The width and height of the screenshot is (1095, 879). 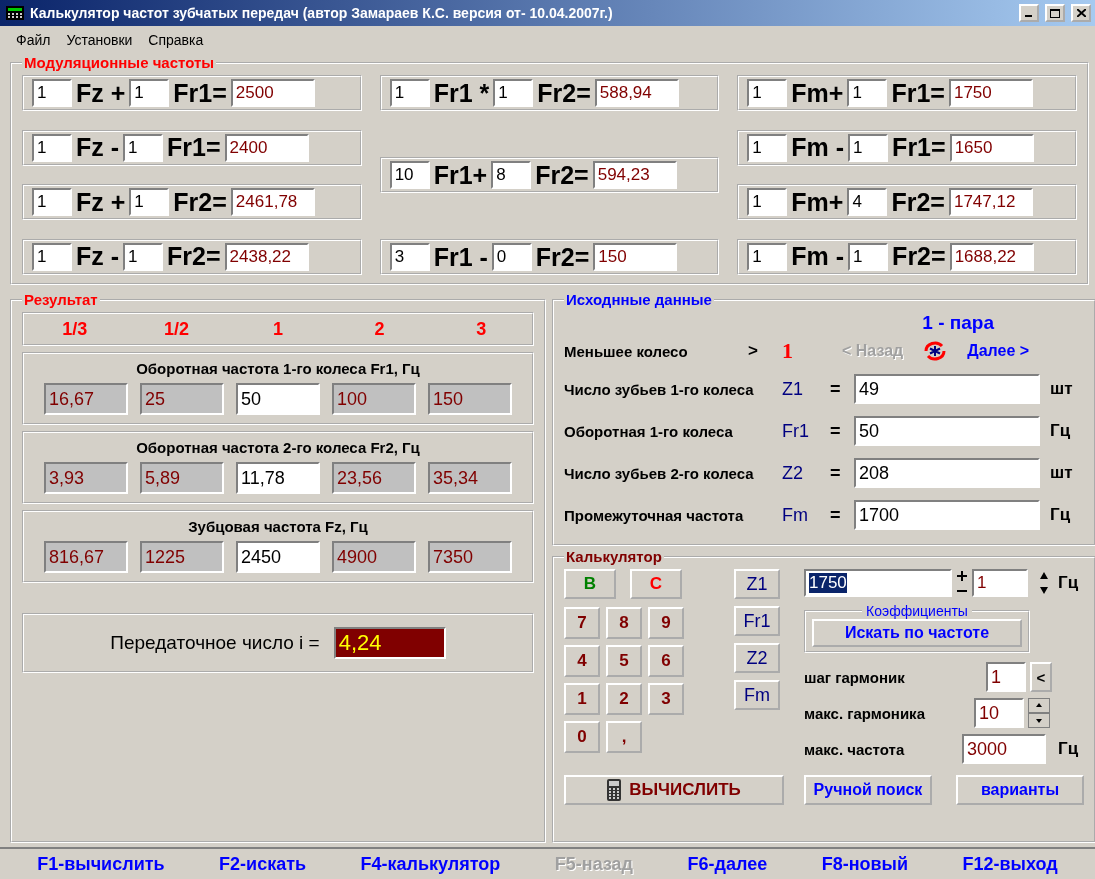 What do you see at coordinates (635, 257) in the screenshot?
I see `result-field: 150` at bounding box center [635, 257].